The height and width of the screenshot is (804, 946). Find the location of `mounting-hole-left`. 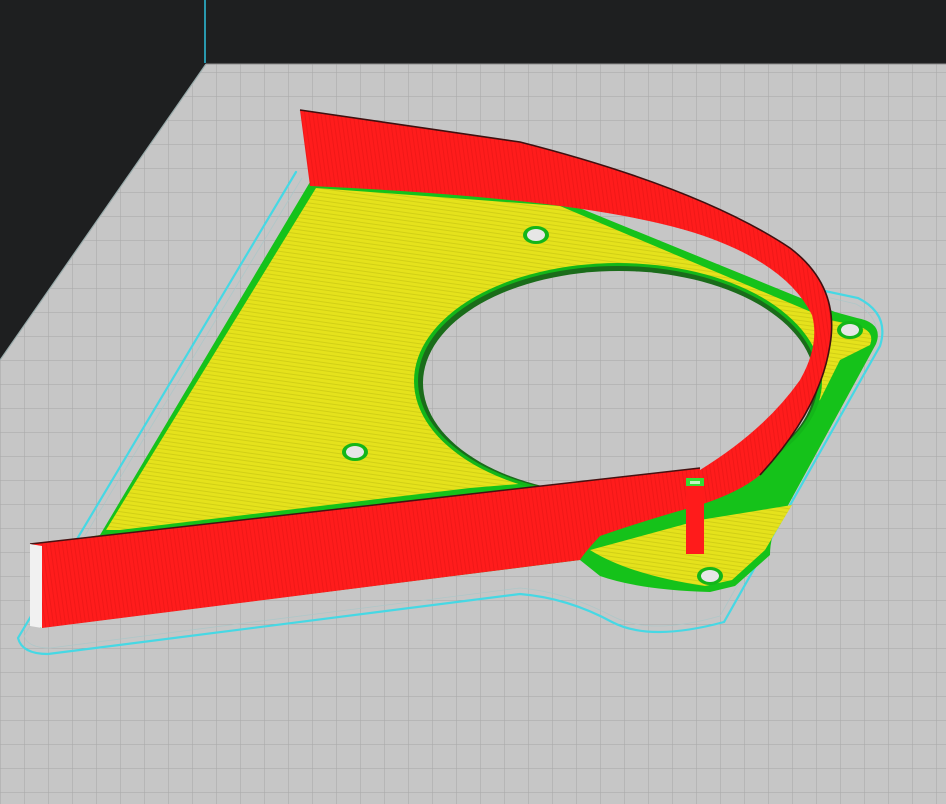

mounting-hole-left is located at coordinates (355, 452).